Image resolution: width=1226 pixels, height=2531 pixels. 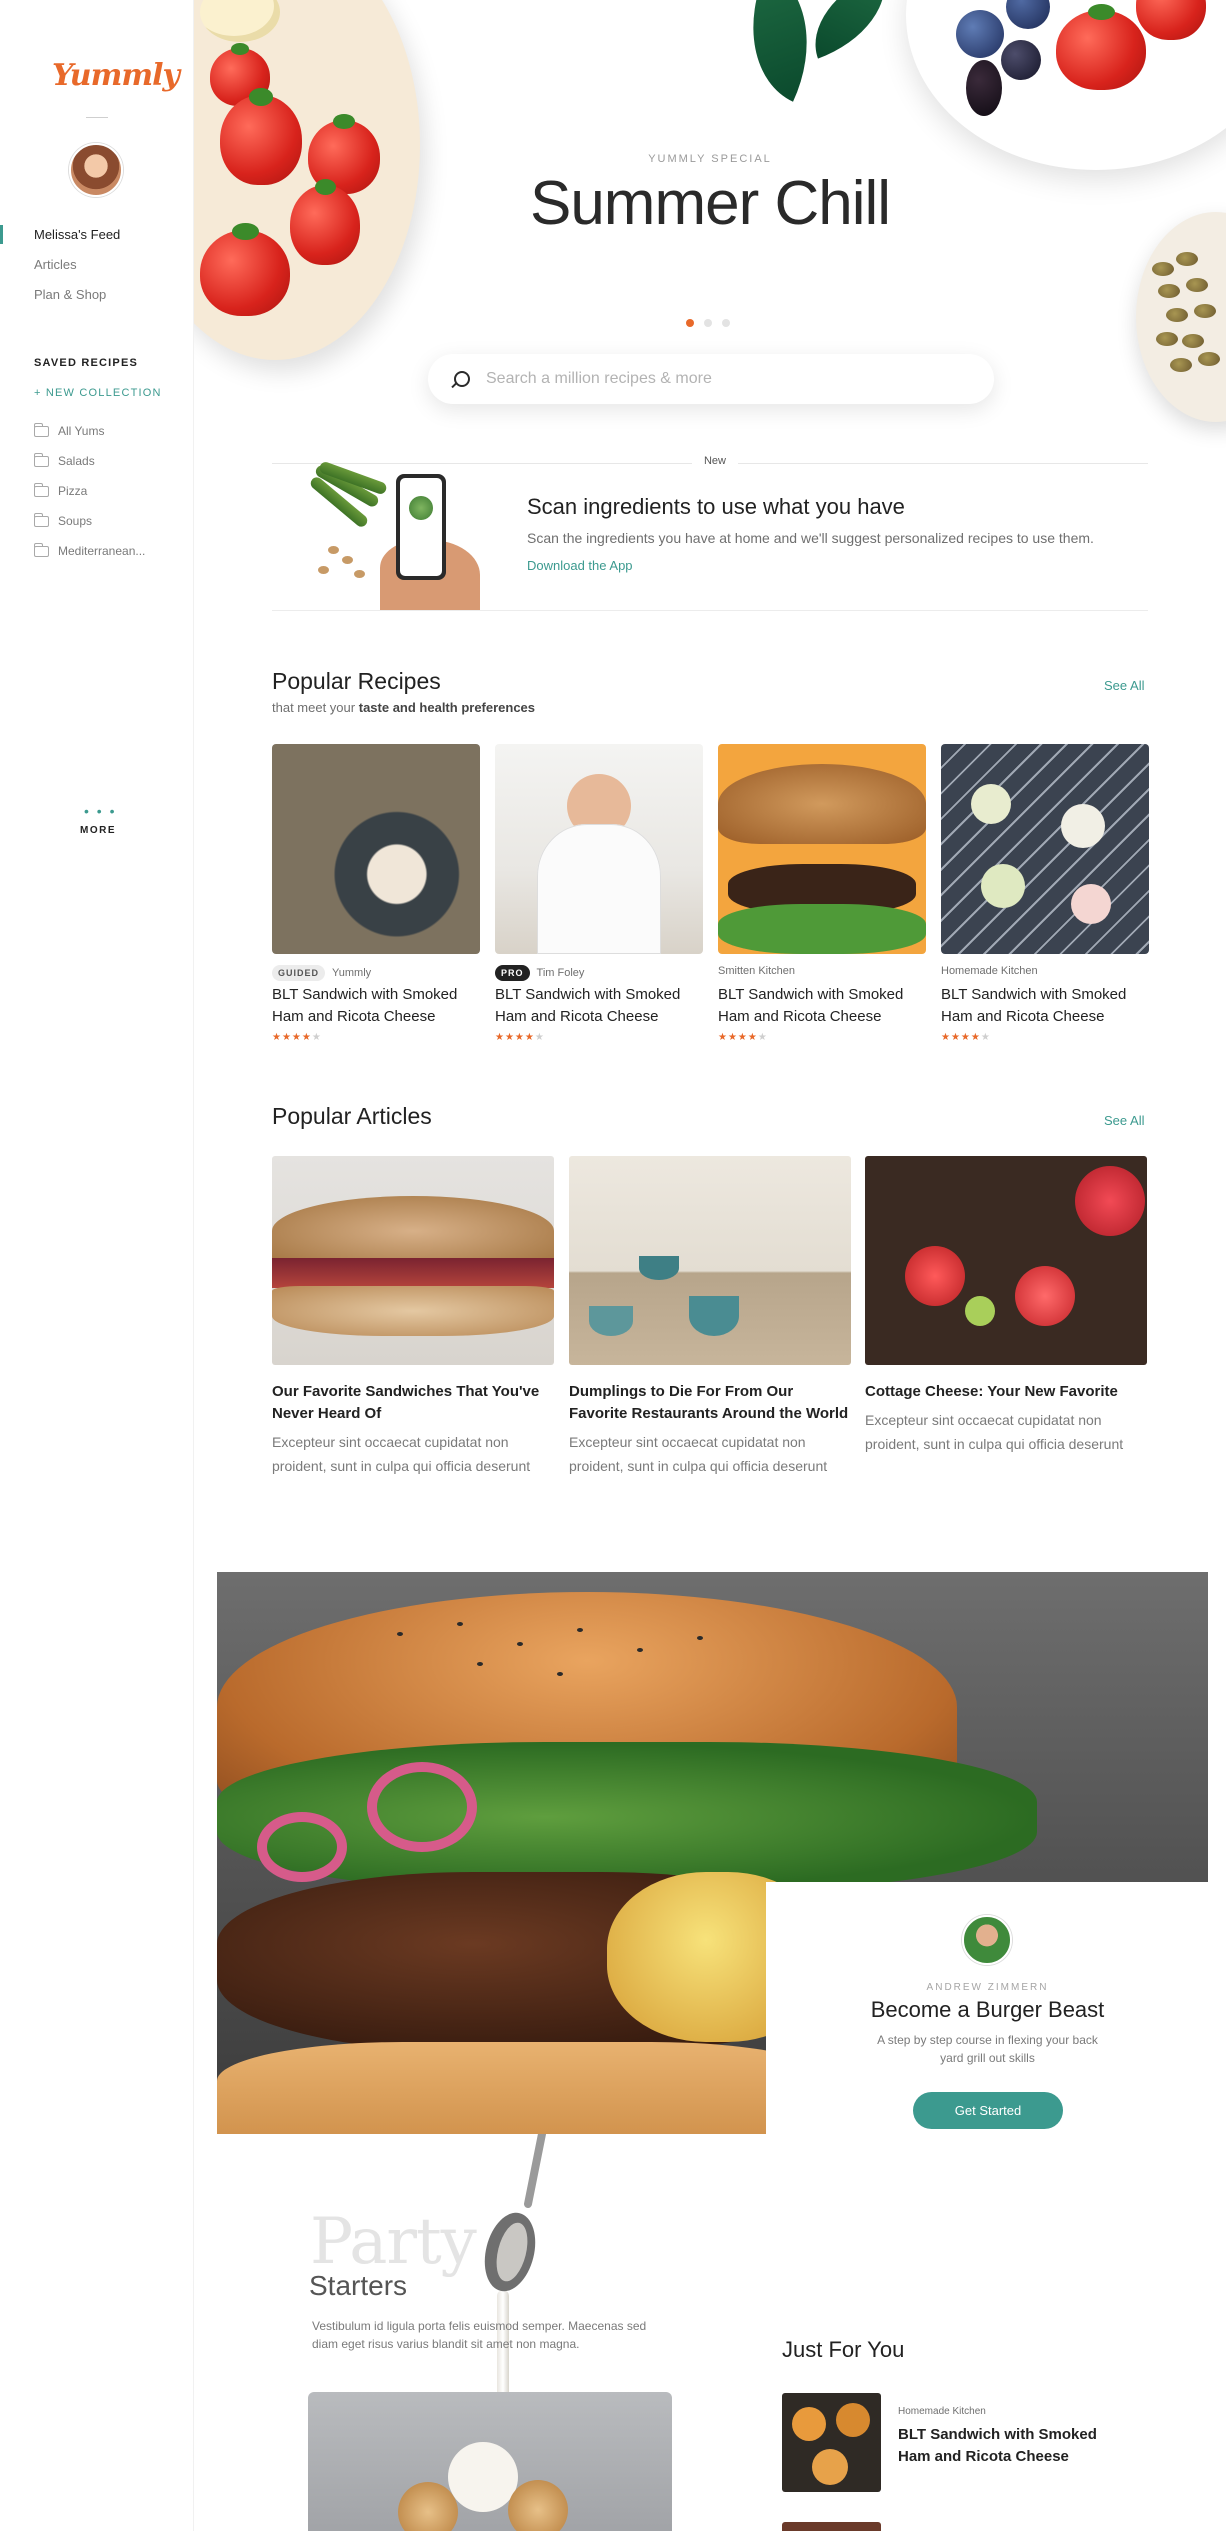 I want to click on hero-eyebrow: YUMMLY SPECIAL, so click(x=710, y=159).